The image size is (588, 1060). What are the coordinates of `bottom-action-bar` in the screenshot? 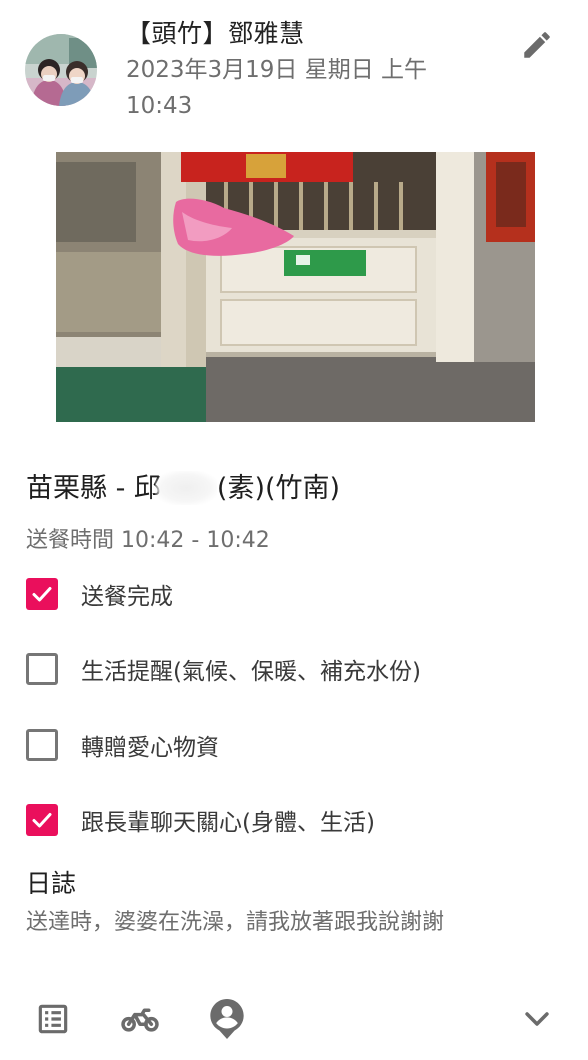 It's located at (294, 1025).